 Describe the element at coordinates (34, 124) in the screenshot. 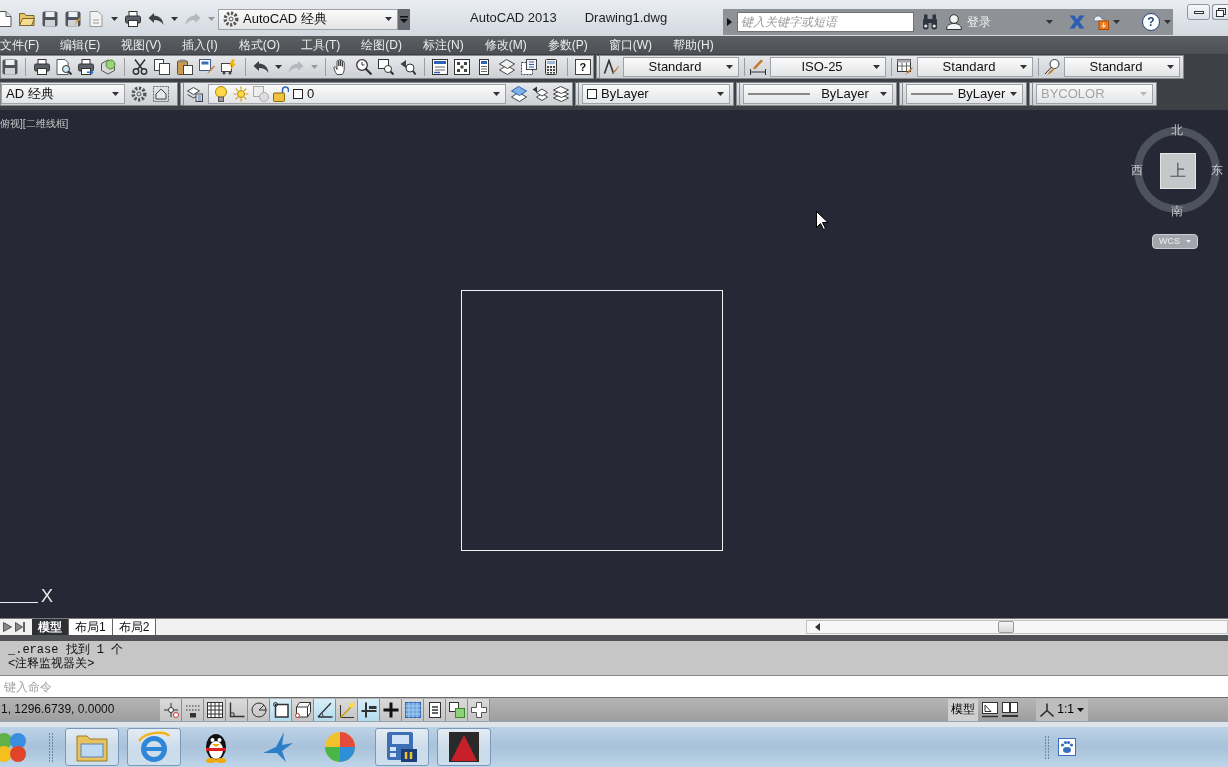

I see `viewport-label: 俯视][二维线框]` at that location.